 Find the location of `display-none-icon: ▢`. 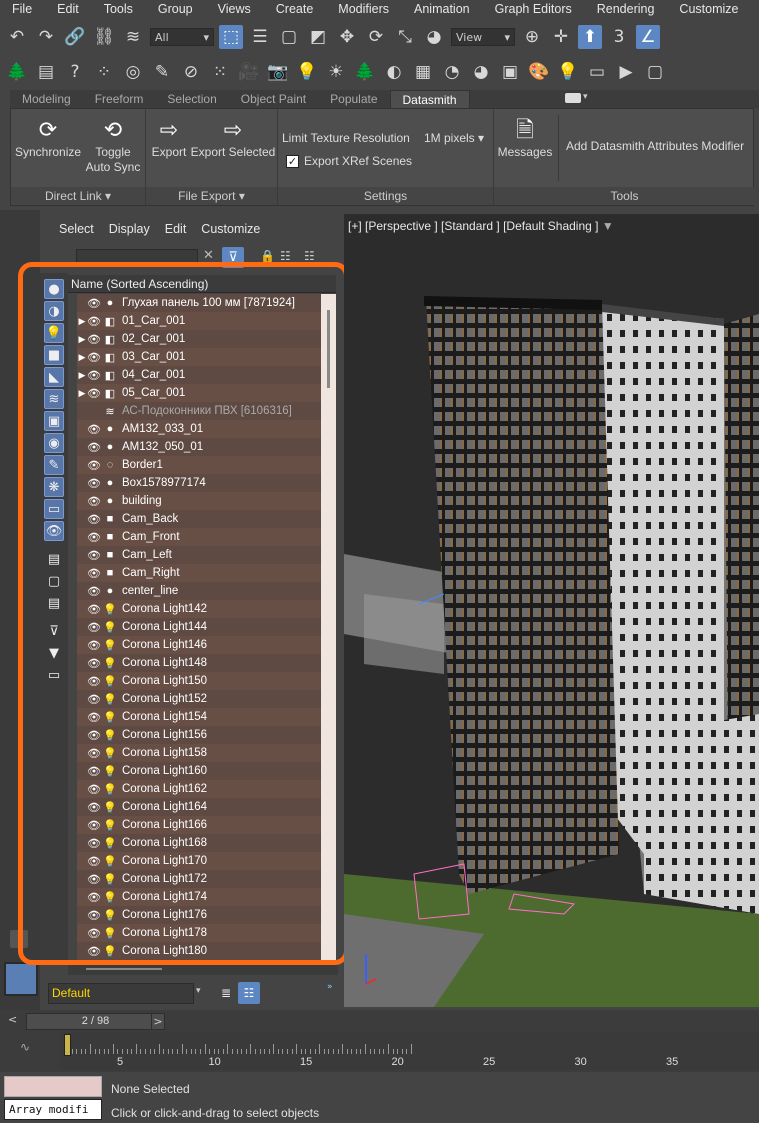

display-none-icon: ▢ is located at coordinates (54, 581).